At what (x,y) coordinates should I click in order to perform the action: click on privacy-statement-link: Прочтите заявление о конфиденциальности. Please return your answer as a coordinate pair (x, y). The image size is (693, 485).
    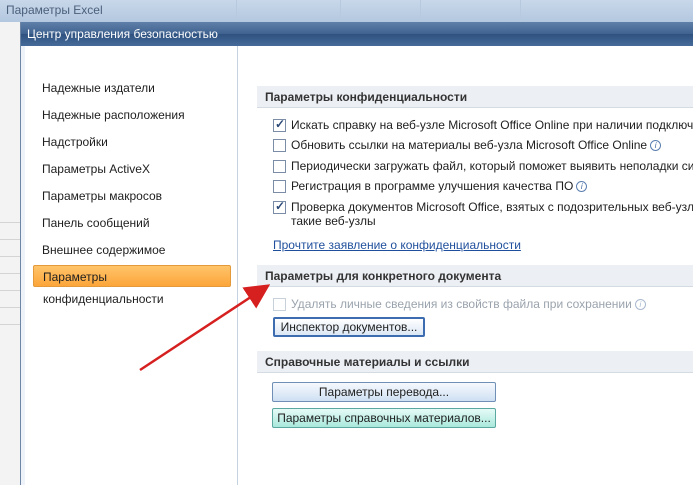
    Looking at the image, I should click on (397, 245).